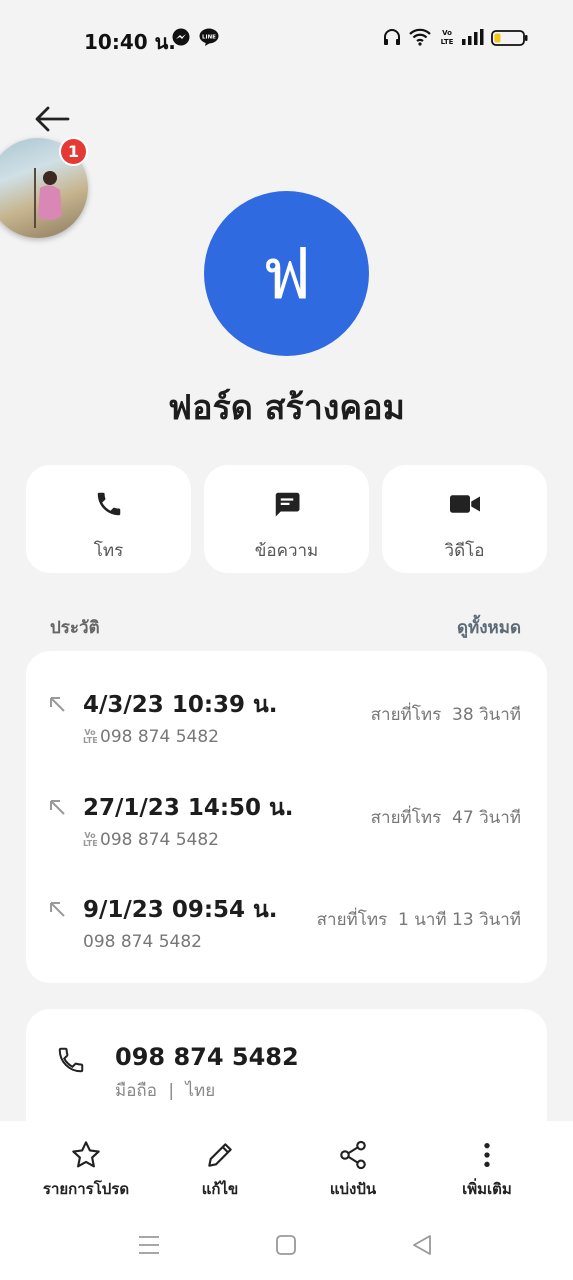 The width and height of the screenshot is (573, 1280). I want to click on phone-type: มือถือ, so click(136, 1091).